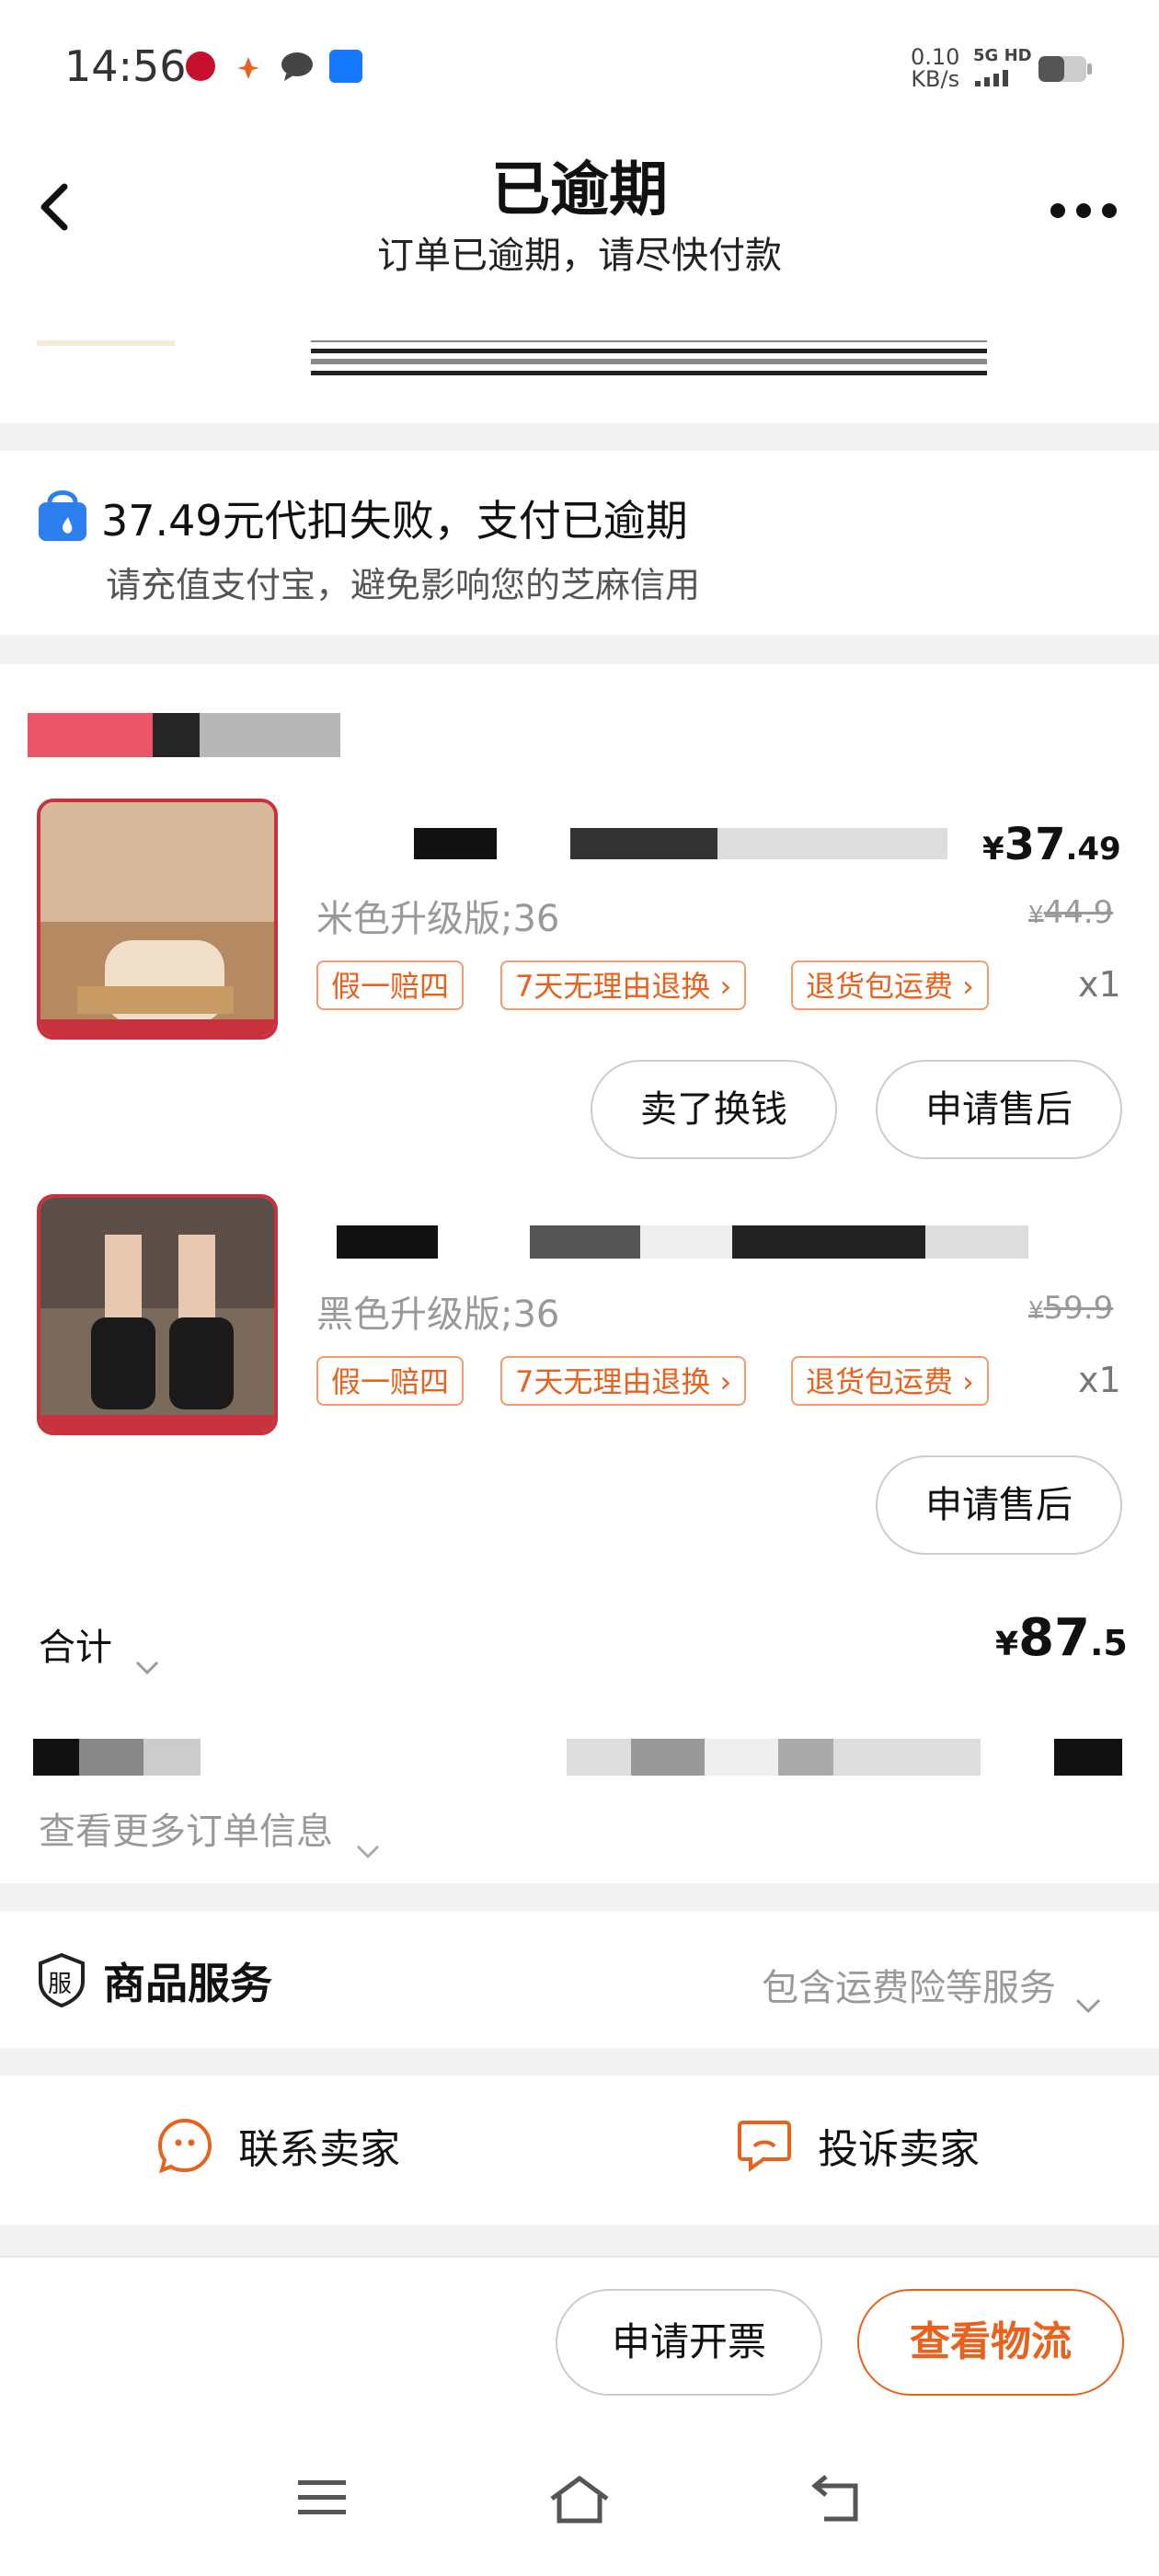 This screenshot has height=2576, width=1159. I want to click on item-2-orig-value: 59.9, so click(1078, 1308).